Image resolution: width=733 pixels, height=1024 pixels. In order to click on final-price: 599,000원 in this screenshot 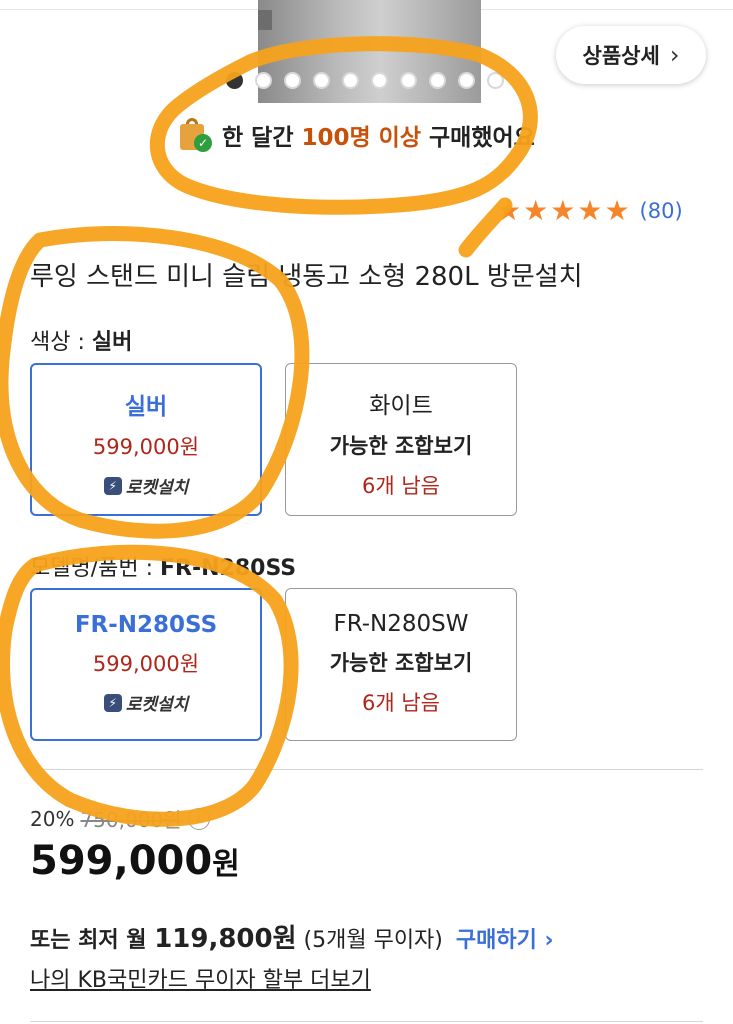, I will do `click(135, 861)`.